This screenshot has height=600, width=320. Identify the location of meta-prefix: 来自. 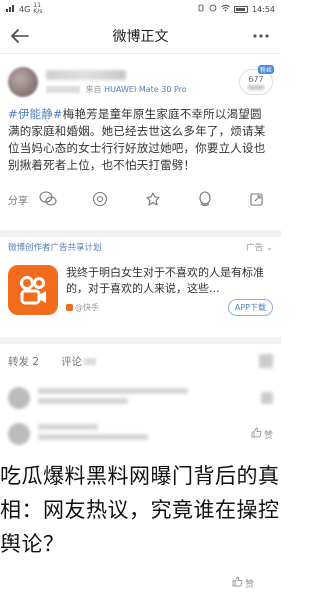
(93, 89).